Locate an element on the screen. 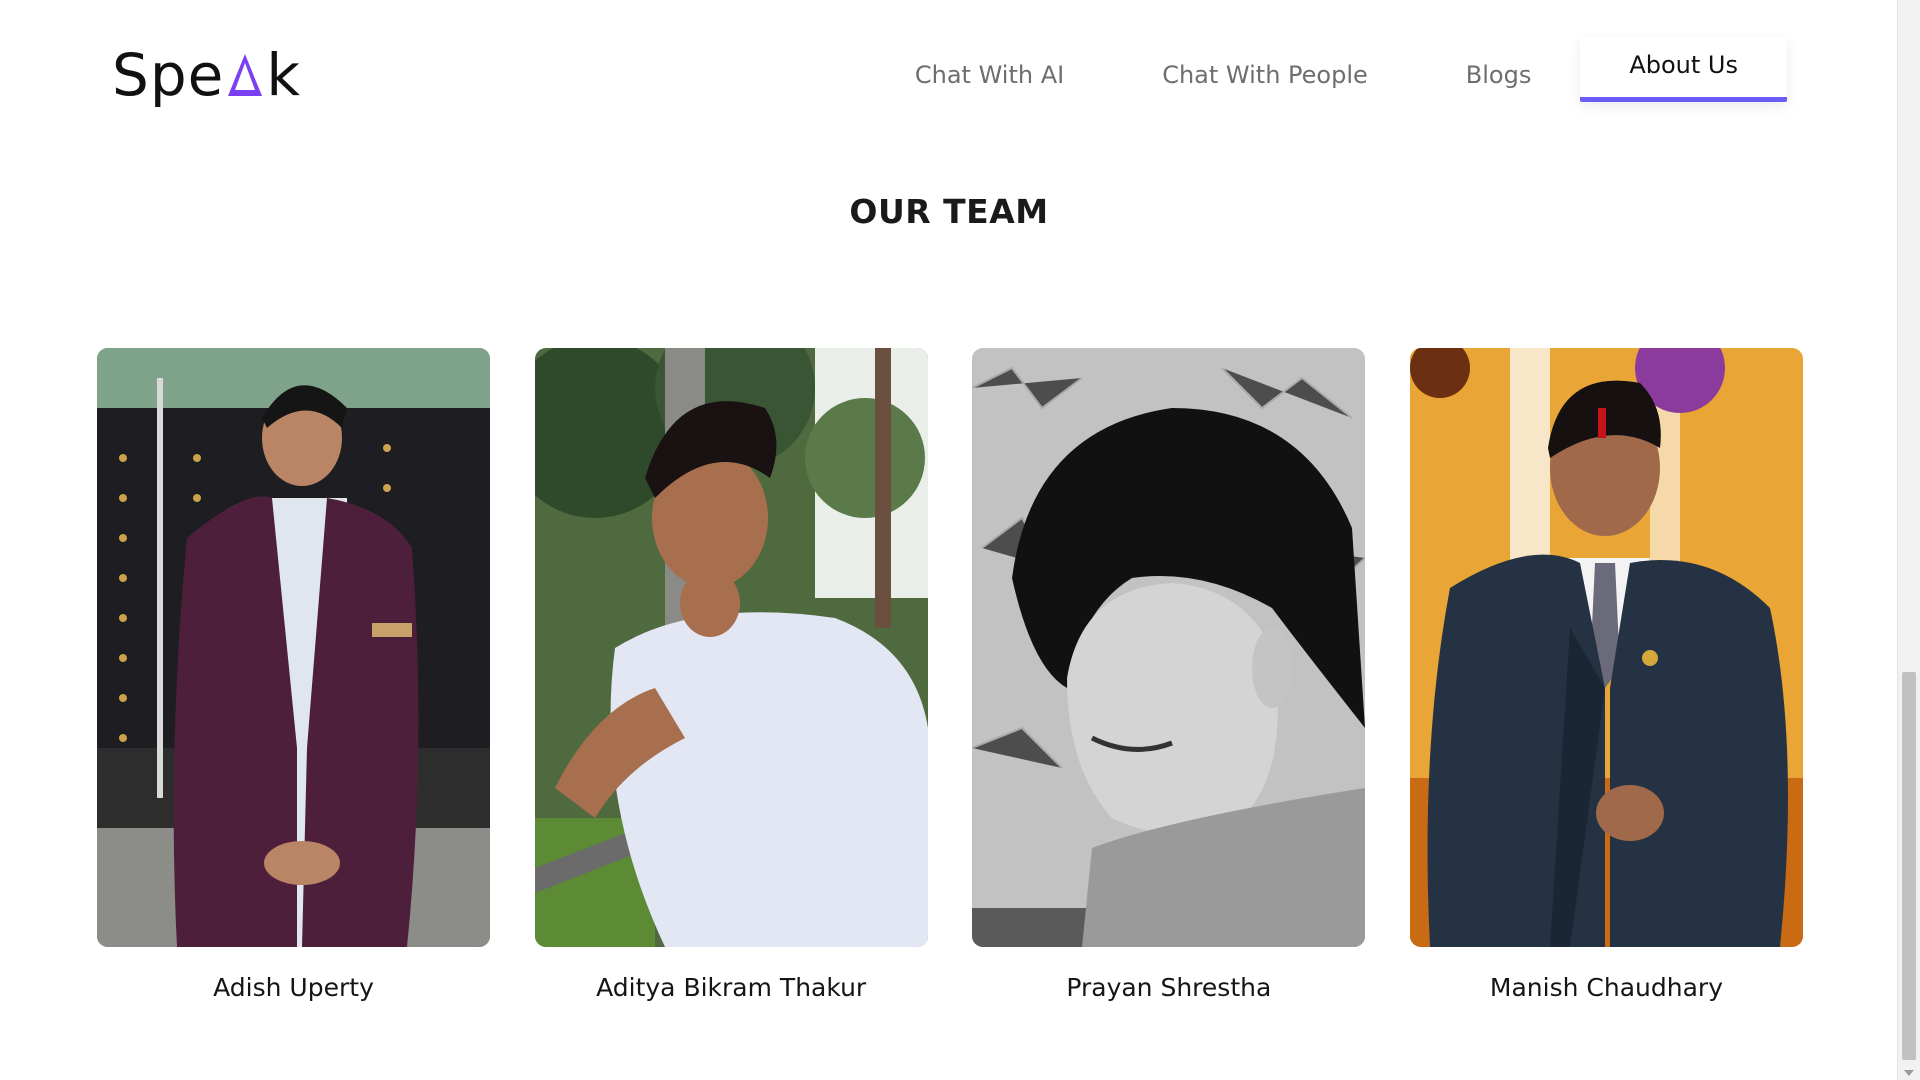 The image size is (1920, 1080). team-member-name: Aditya Bikram Thakur is located at coordinates (731, 987).